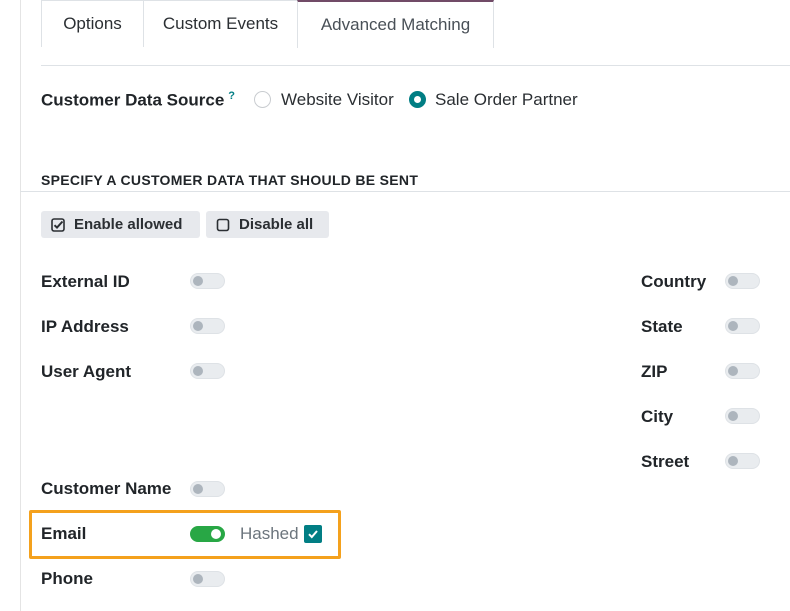 Image resolution: width=790 pixels, height=611 pixels. What do you see at coordinates (58, 224) in the screenshot?
I see `checkbox-checked-icon` at bounding box center [58, 224].